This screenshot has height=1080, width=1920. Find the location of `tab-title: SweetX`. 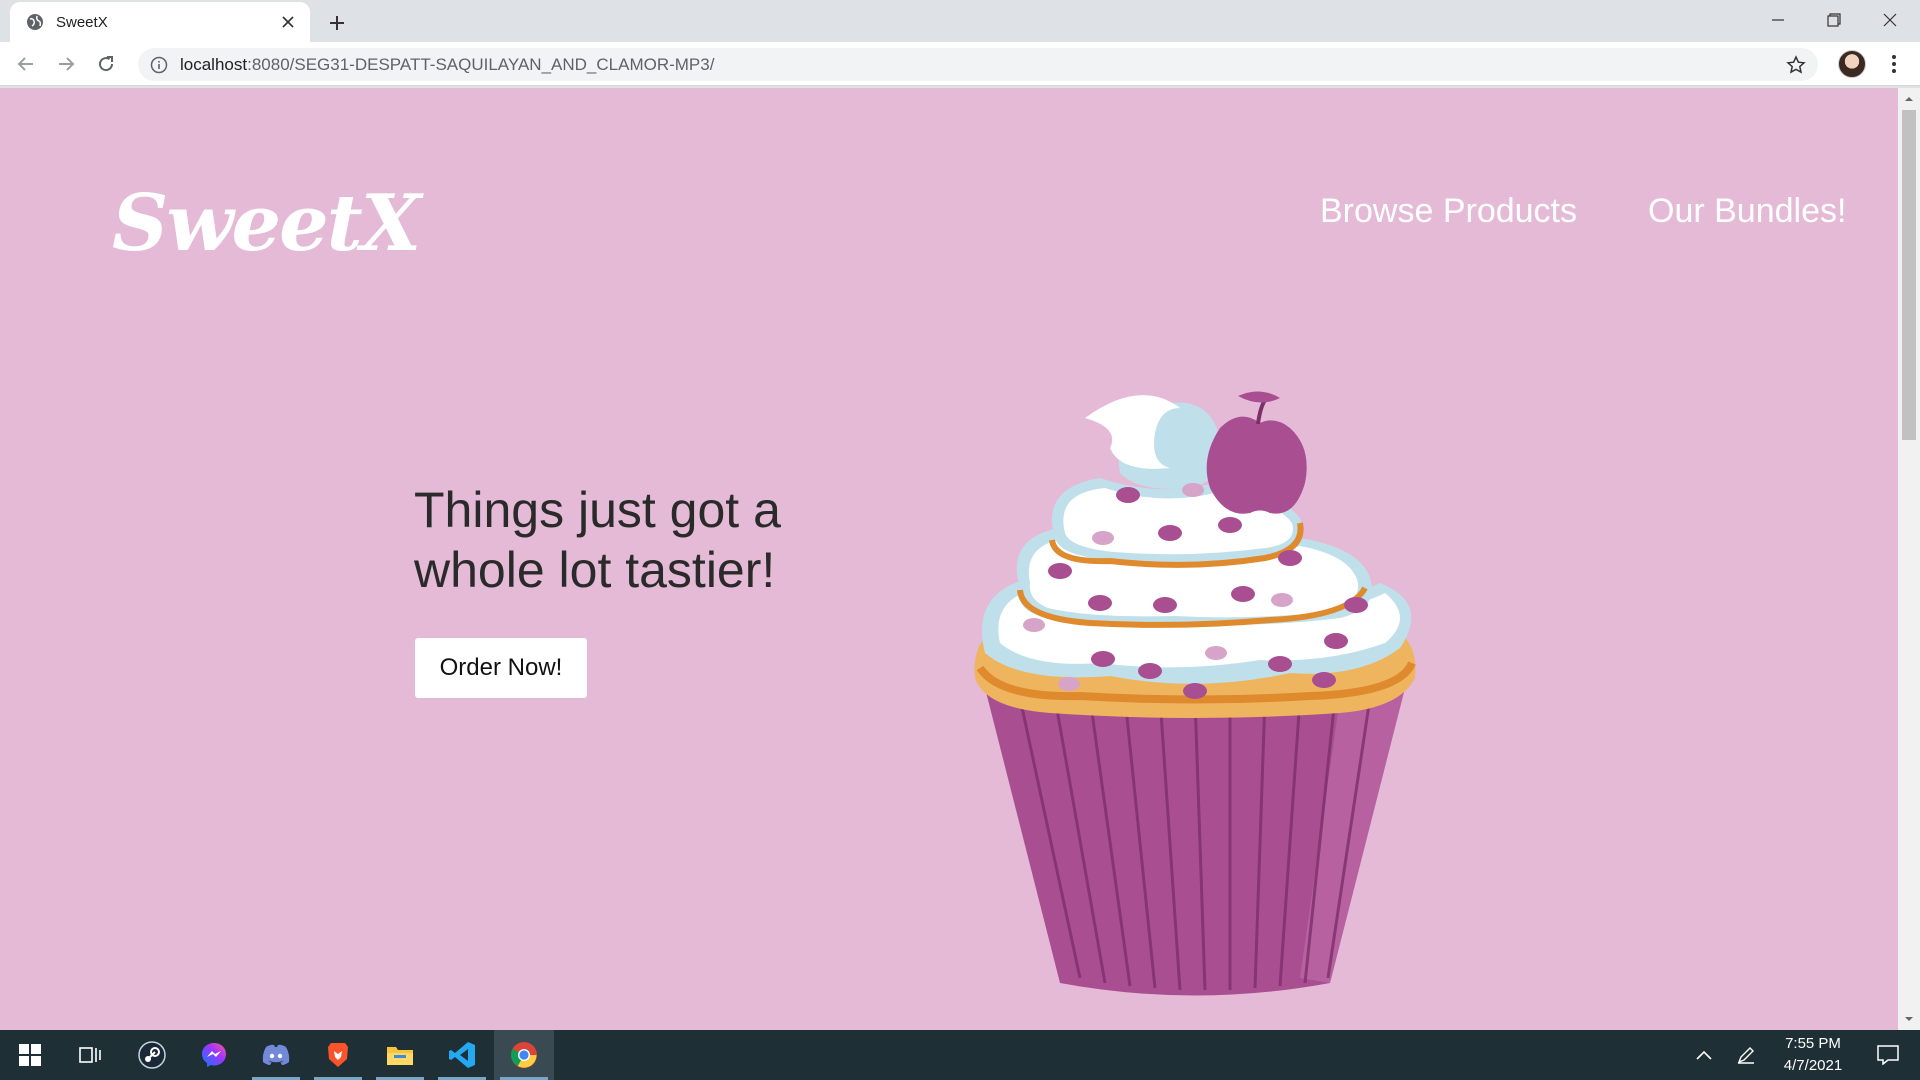

tab-title: SweetX is located at coordinates (82, 22).